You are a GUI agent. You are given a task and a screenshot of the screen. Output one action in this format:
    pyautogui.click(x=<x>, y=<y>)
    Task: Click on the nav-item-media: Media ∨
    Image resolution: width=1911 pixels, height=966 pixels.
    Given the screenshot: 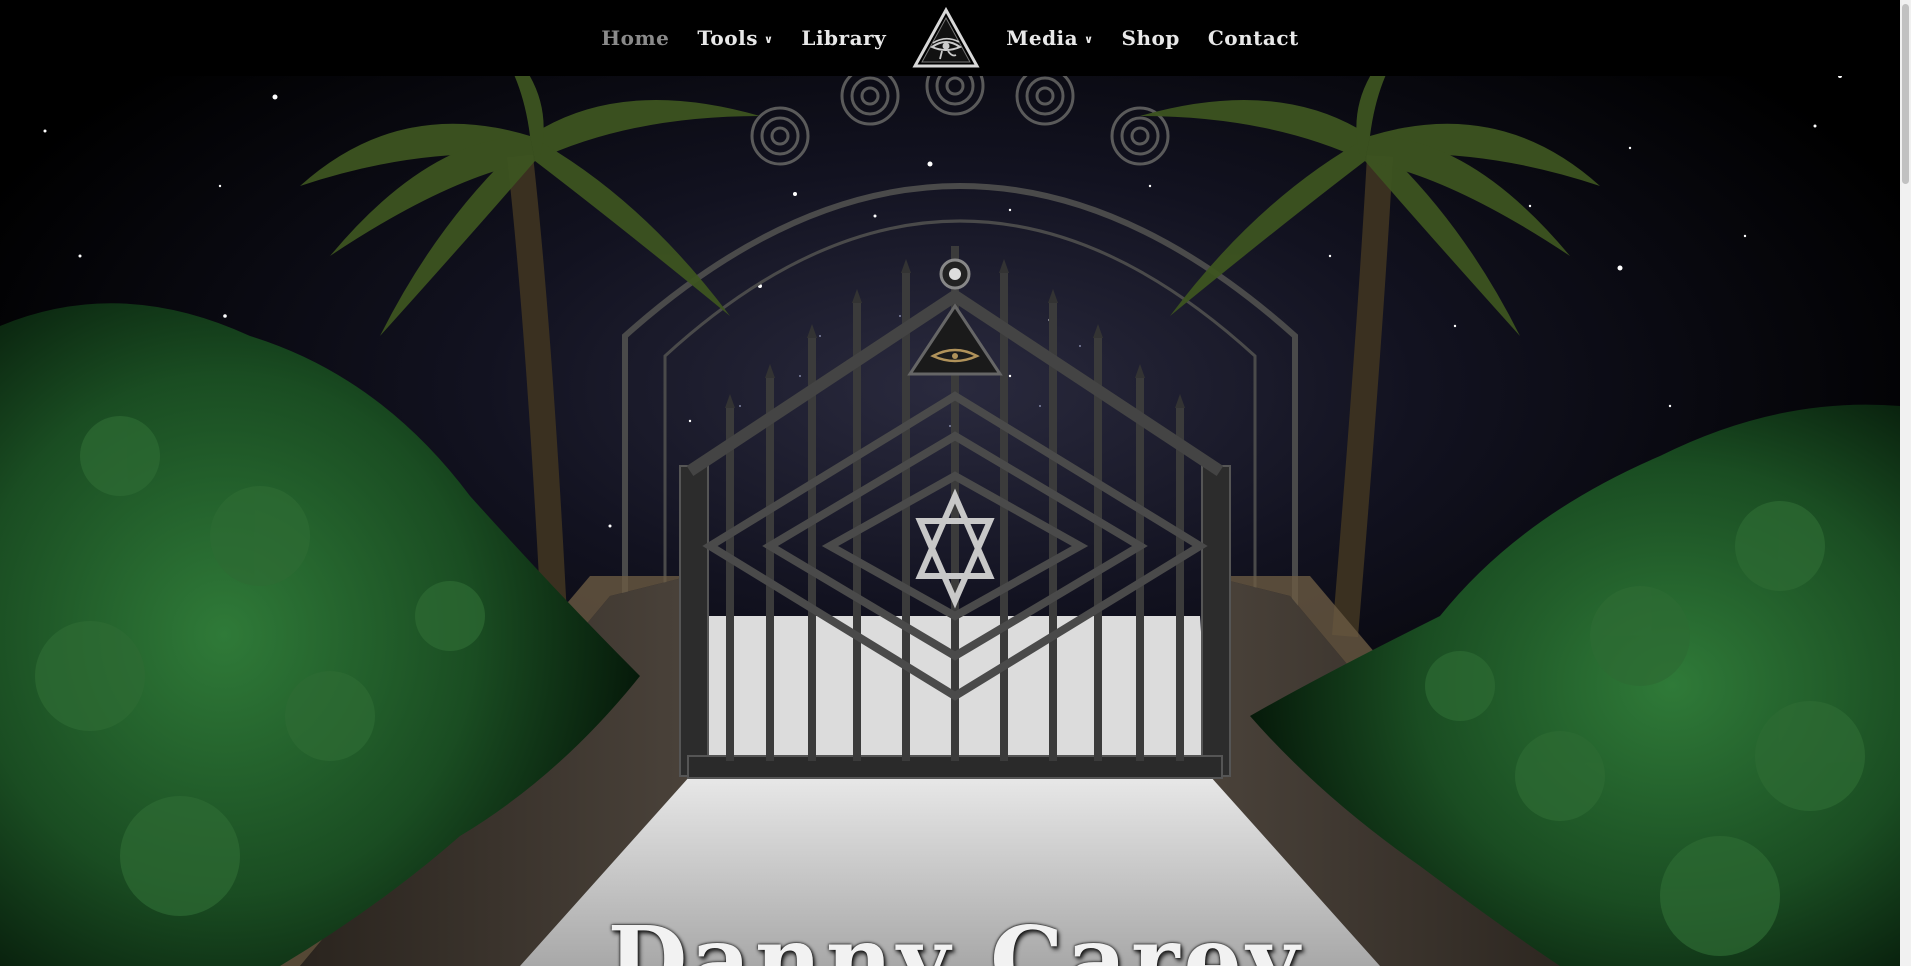 What is the action you would take?
    pyautogui.click(x=1049, y=38)
    